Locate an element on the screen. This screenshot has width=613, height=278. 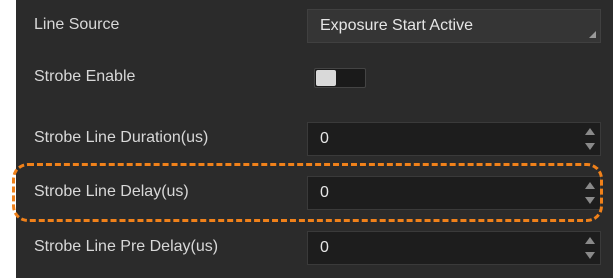
line-source-select: Exposure Start Active is located at coordinates (454, 26).